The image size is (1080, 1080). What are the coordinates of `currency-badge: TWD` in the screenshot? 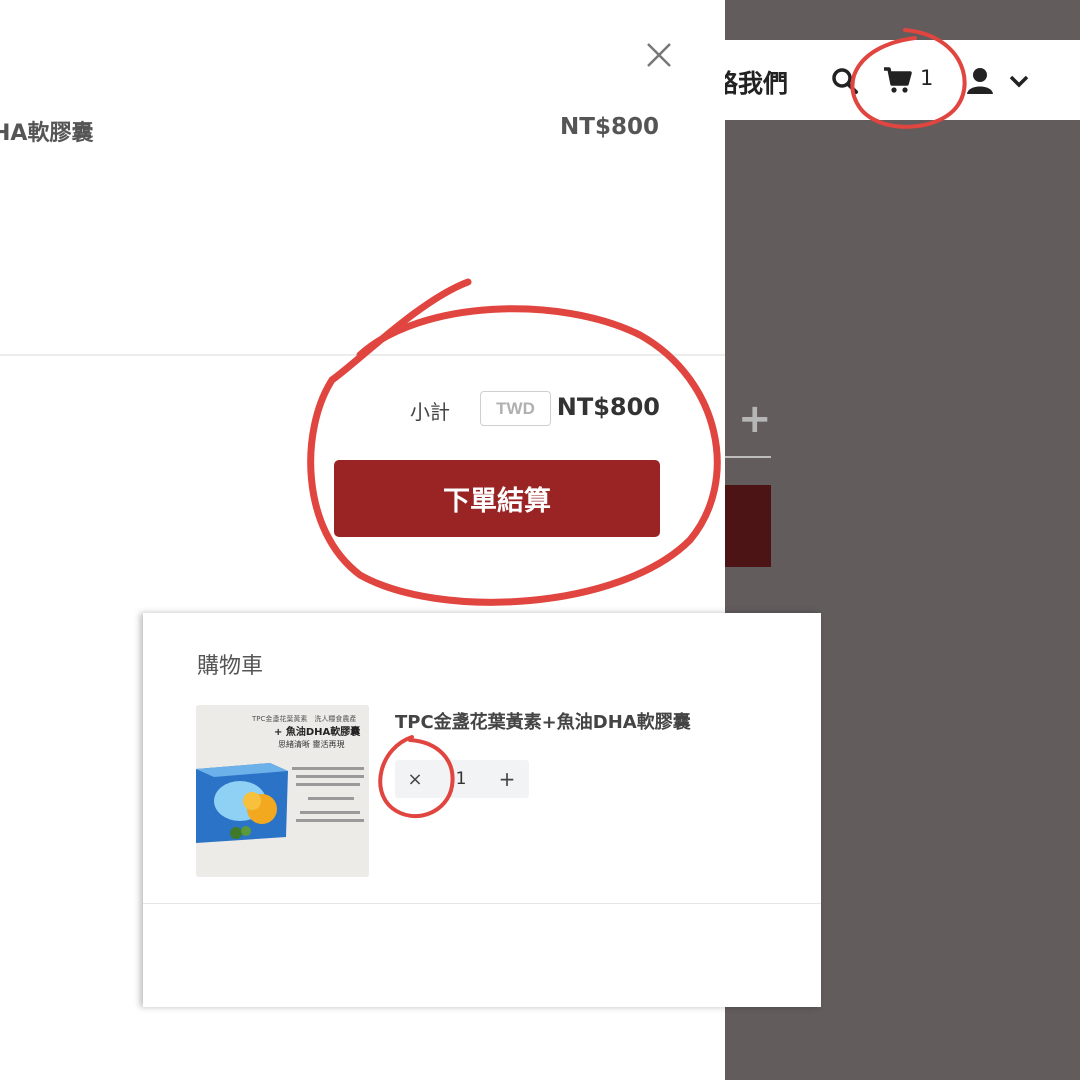 It's located at (515, 408).